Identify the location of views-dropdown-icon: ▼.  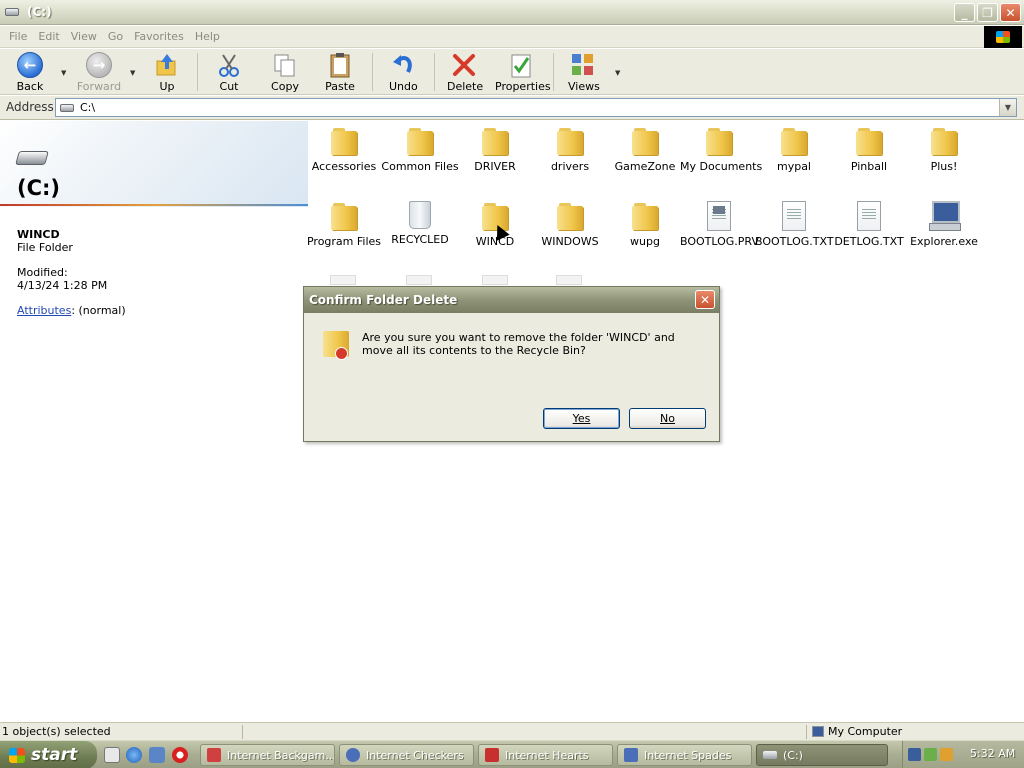
(617, 73).